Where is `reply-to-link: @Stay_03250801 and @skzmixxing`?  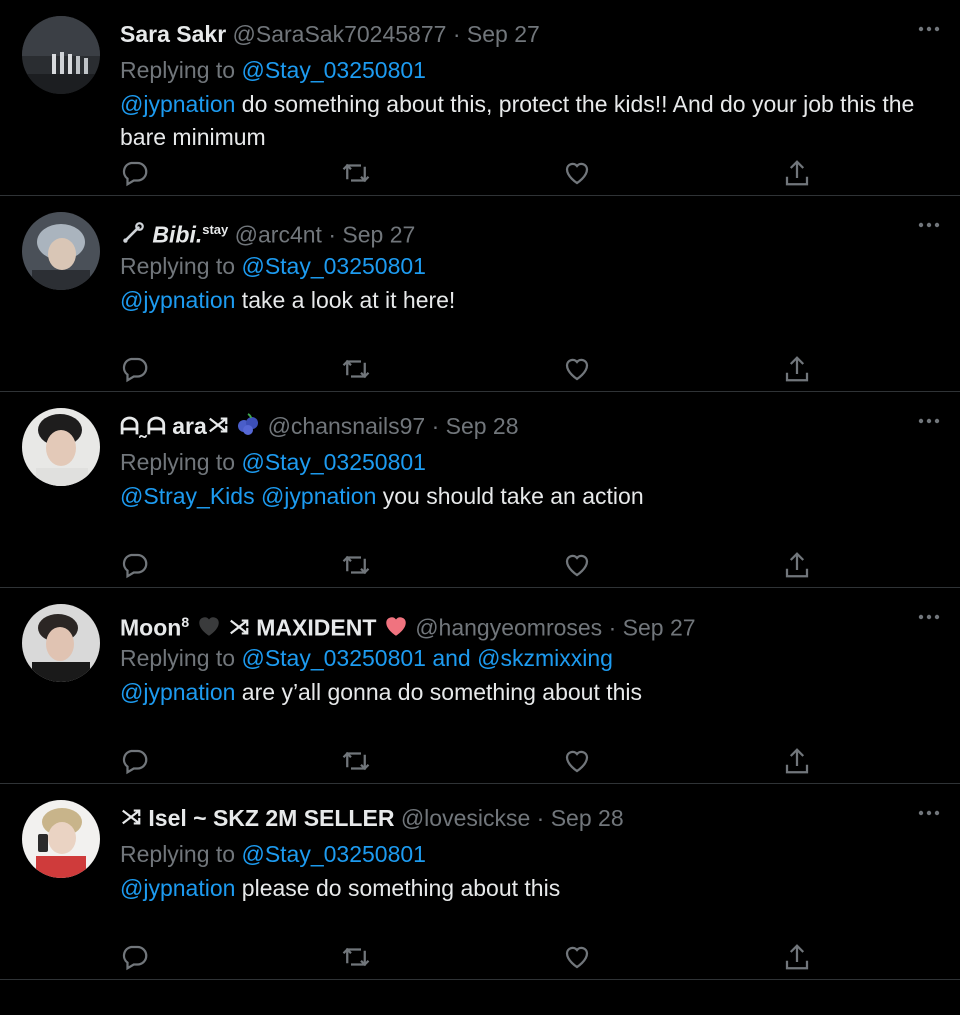
reply-to-link: @Stay_03250801 and @skzmixxing is located at coordinates (426, 658).